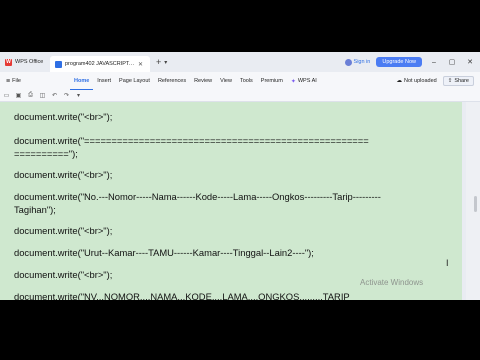 The height and width of the screenshot is (360, 480). Describe the element at coordinates (447, 263) in the screenshot. I see `text-cursor-icon: I` at that location.